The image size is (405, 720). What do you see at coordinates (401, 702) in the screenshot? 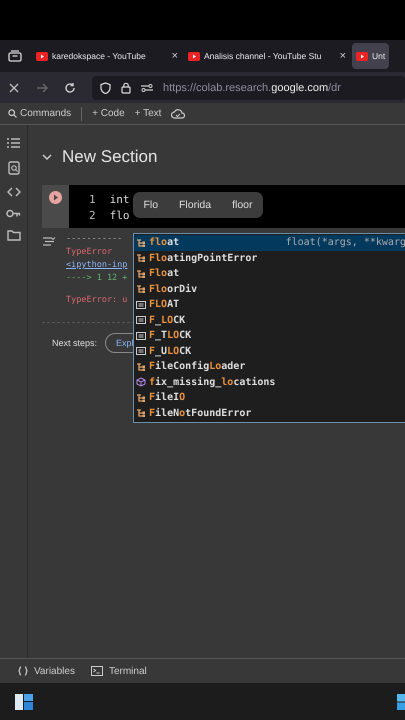
I see `start-icon` at bounding box center [401, 702].